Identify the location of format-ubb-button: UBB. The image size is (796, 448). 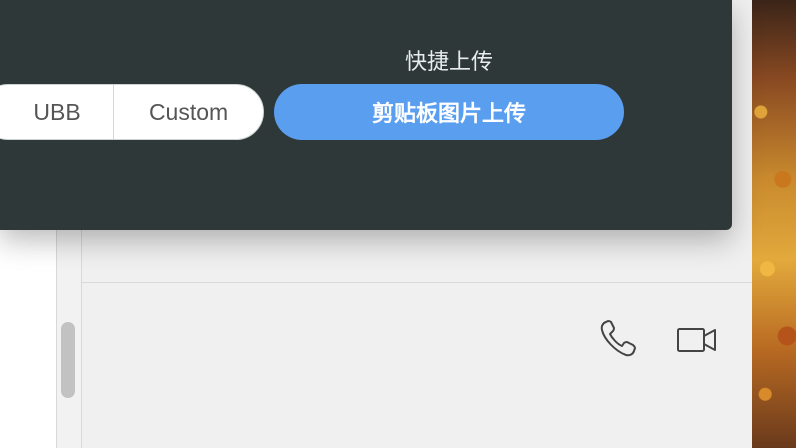
(57, 112).